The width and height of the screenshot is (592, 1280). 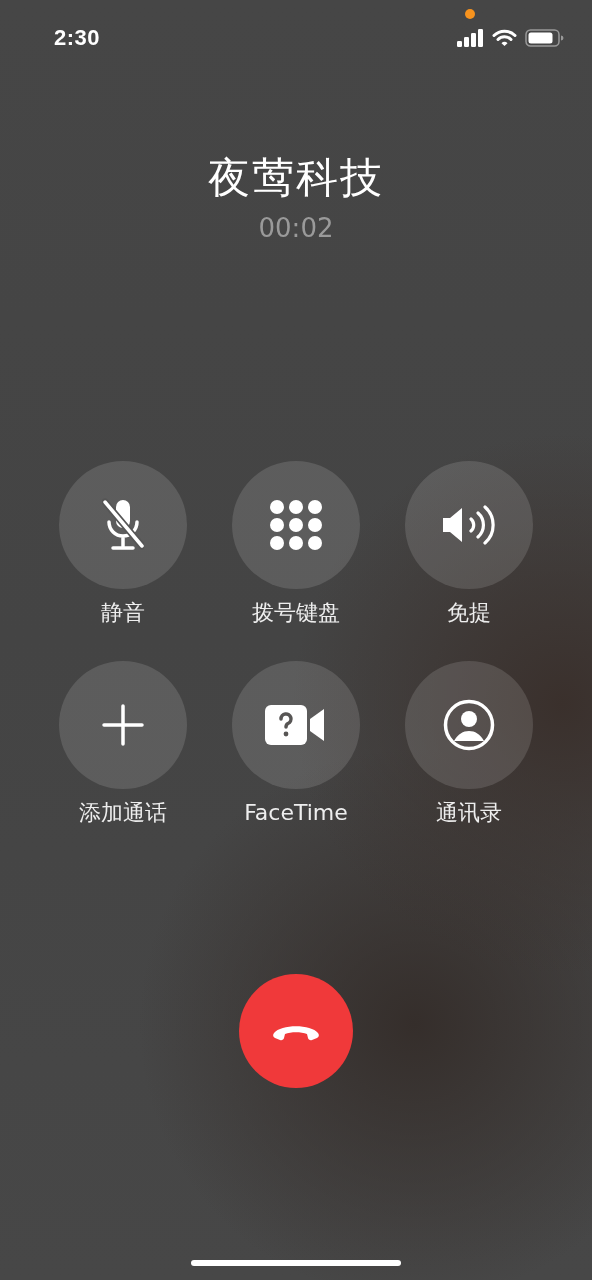 What do you see at coordinates (296, 613) in the screenshot?
I see `control-label: 拨号键盘` at bounding box center [296, 613].